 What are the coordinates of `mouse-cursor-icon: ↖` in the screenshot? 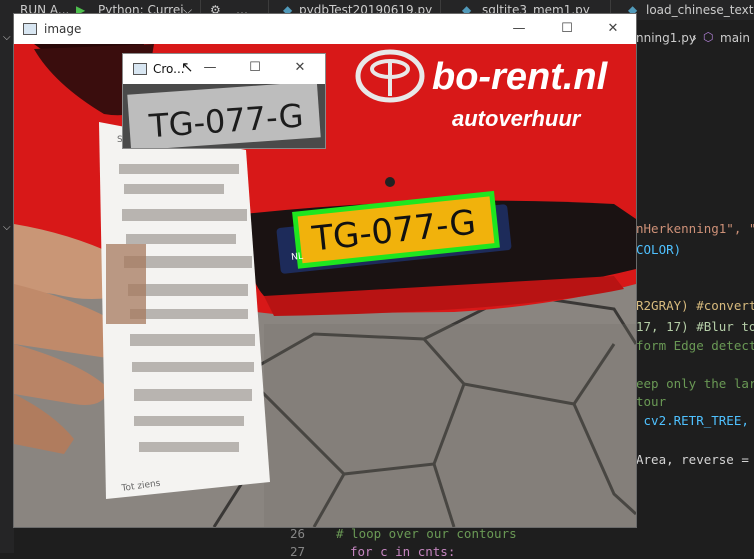 It's located at (187, 67).